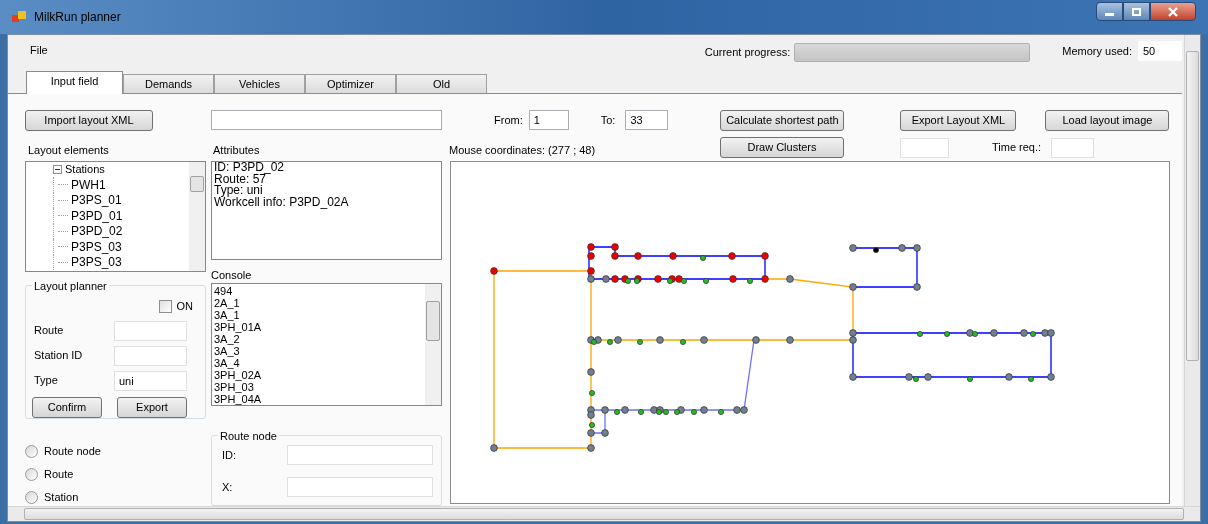 The height and width of the screenshot is (524, 1208). Describe the element at coordinates (508, 120) in the screenshot. I see `from-label: From:` at that location.